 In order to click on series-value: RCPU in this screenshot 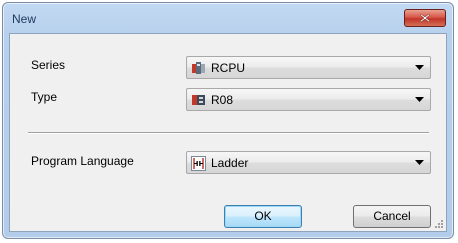, I will do `click(228, 68)`.